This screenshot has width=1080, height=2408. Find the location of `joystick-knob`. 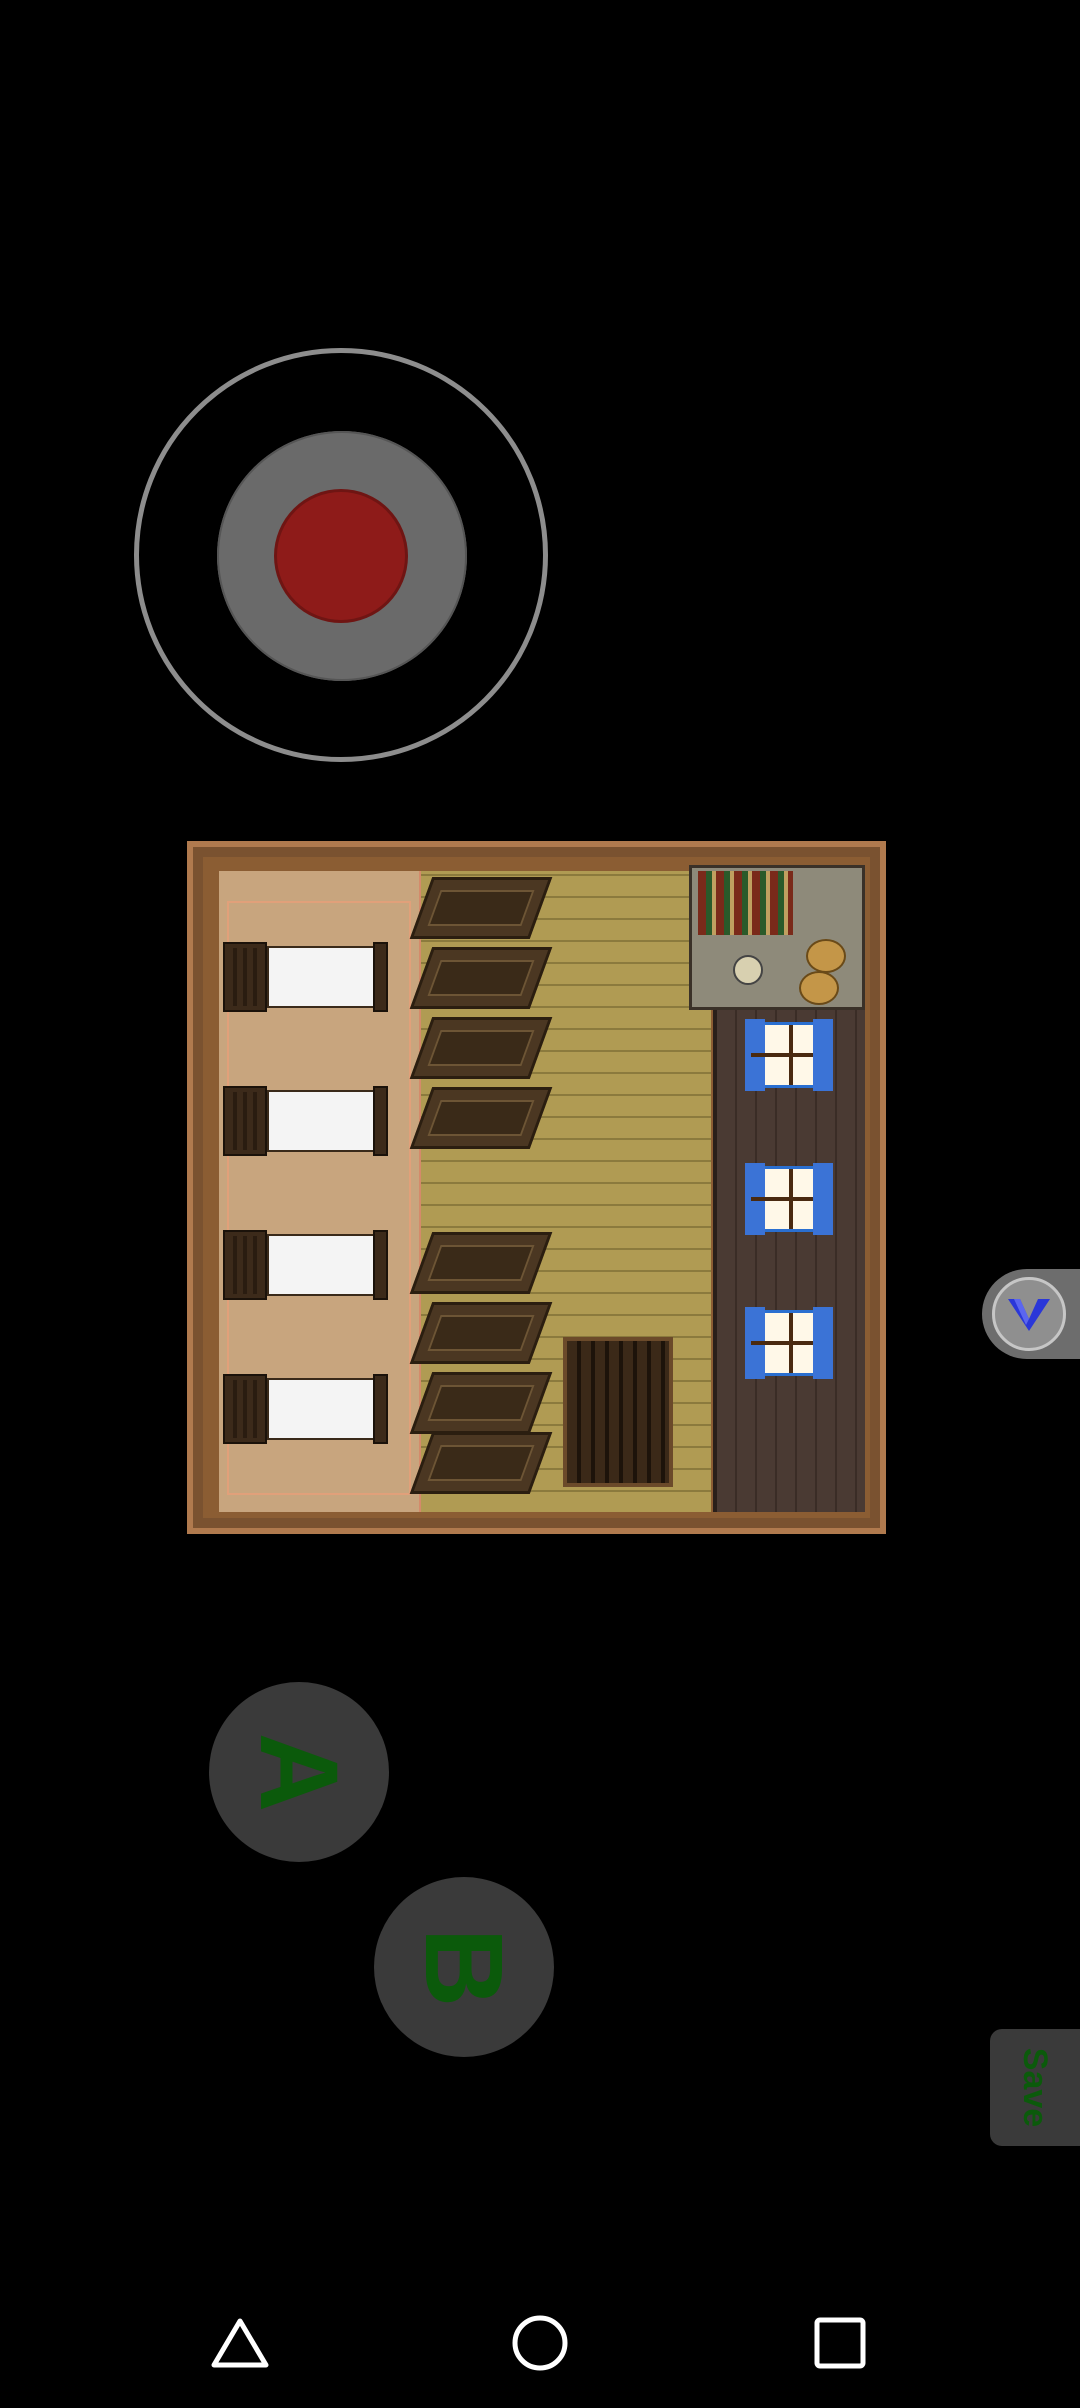

joystick-knob is located at coordinates (341, 556).